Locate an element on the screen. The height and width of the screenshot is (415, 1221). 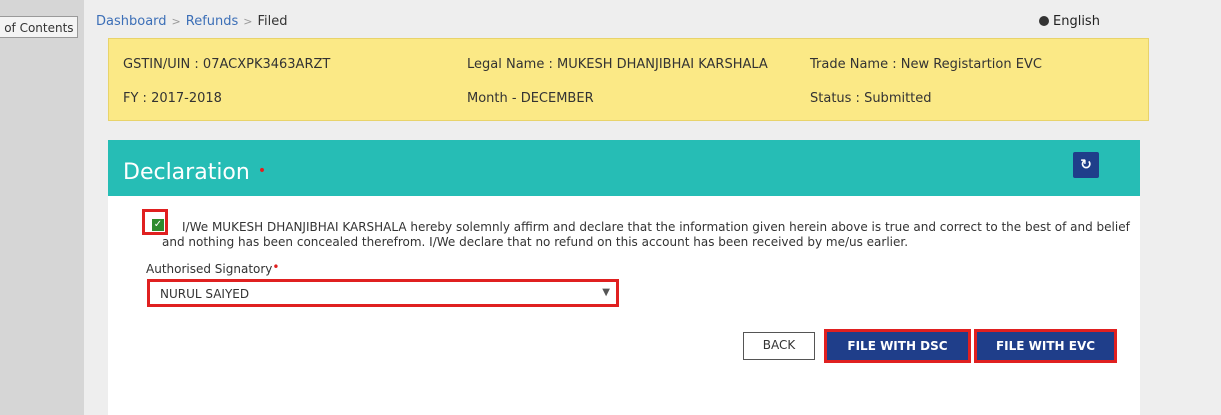
authorised-signatory-select: NURUL SAIYED ▼ is located at coordinates (383, 293).